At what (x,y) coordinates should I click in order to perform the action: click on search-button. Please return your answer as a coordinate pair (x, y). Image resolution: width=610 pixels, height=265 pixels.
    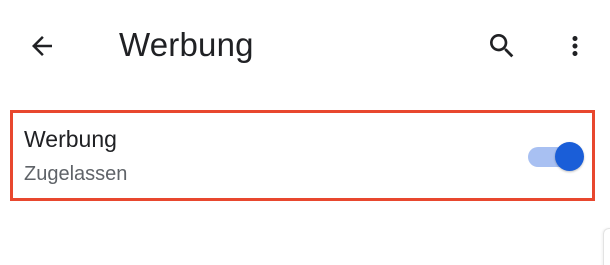
    Looking at the image, I should click on (502, 46).